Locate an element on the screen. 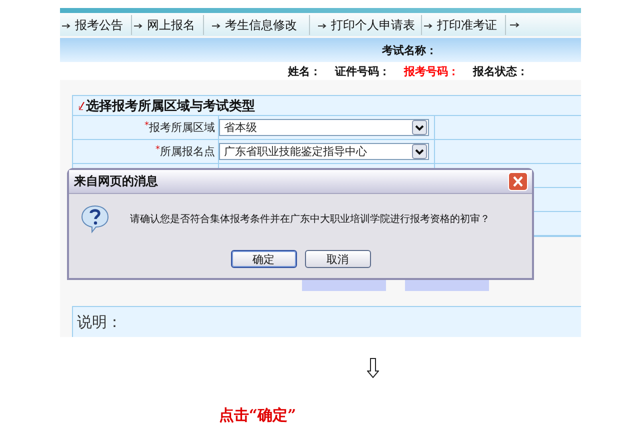 Image resolution: width=617 pixels, height=443 pixels. info-label: 报考号码： is located at coordinates (431, 71).